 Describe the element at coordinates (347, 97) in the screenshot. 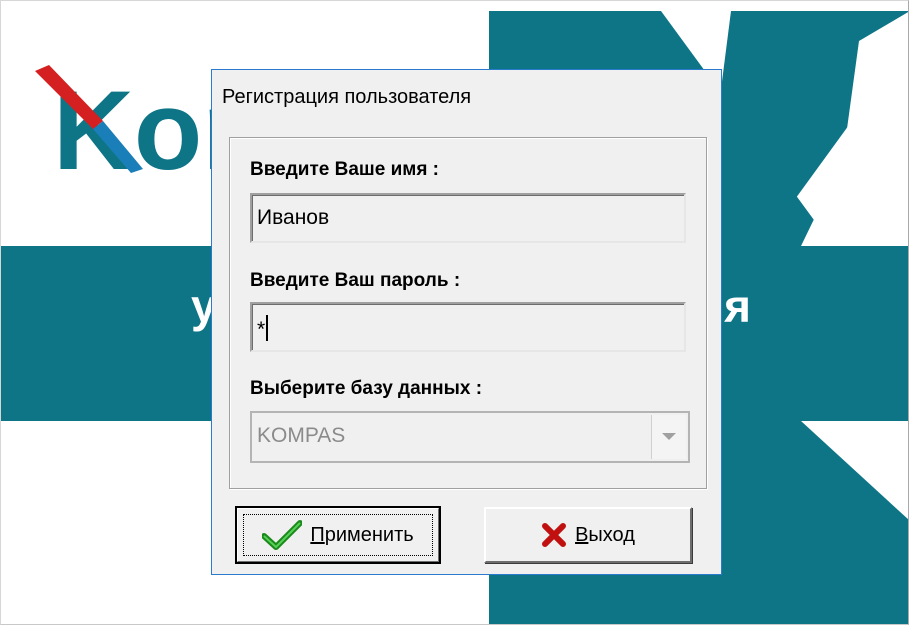

I see `dialog-title: Регистрация пользователя` at that location.